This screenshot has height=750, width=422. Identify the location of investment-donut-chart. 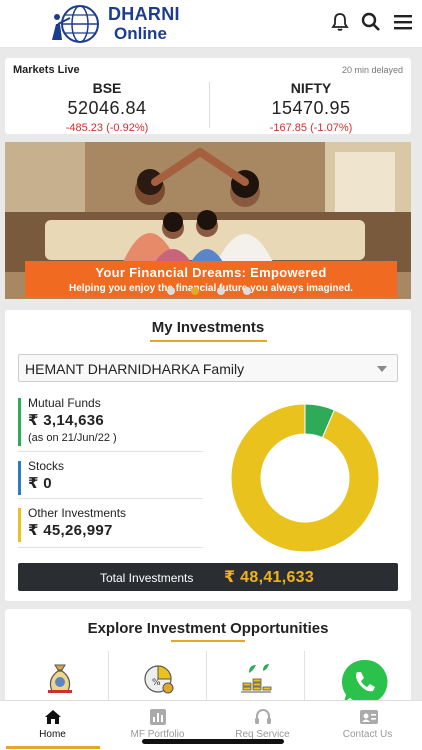
(305, 478).